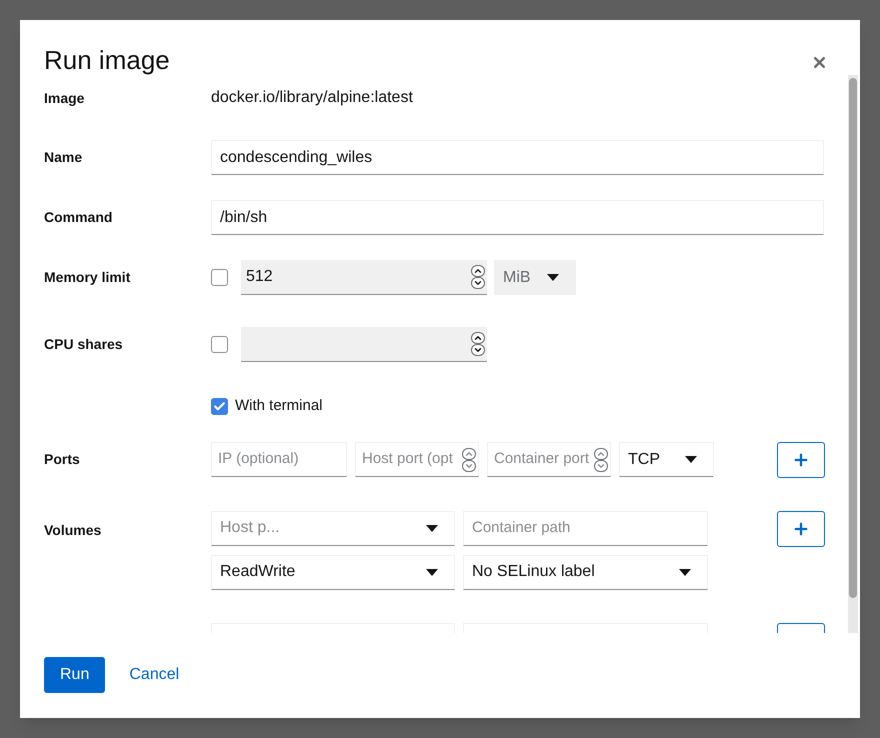  I want to click on cancel-button: Cancel, so click(154, 675).